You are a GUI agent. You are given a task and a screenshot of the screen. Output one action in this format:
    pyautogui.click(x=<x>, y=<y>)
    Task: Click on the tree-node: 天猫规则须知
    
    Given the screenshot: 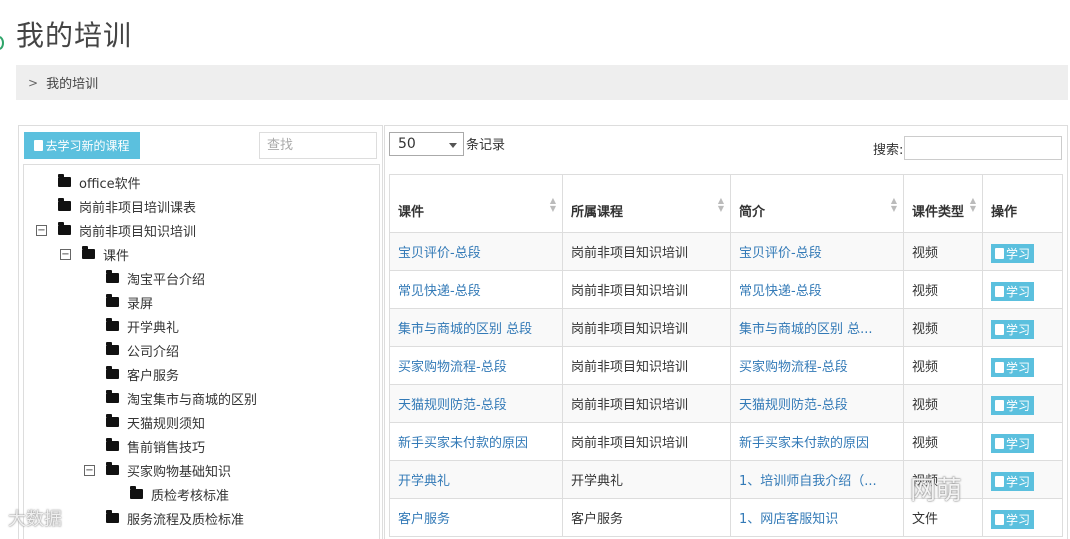 What is the action you would take?
    pyautogui.click(x=155, y=422)
    